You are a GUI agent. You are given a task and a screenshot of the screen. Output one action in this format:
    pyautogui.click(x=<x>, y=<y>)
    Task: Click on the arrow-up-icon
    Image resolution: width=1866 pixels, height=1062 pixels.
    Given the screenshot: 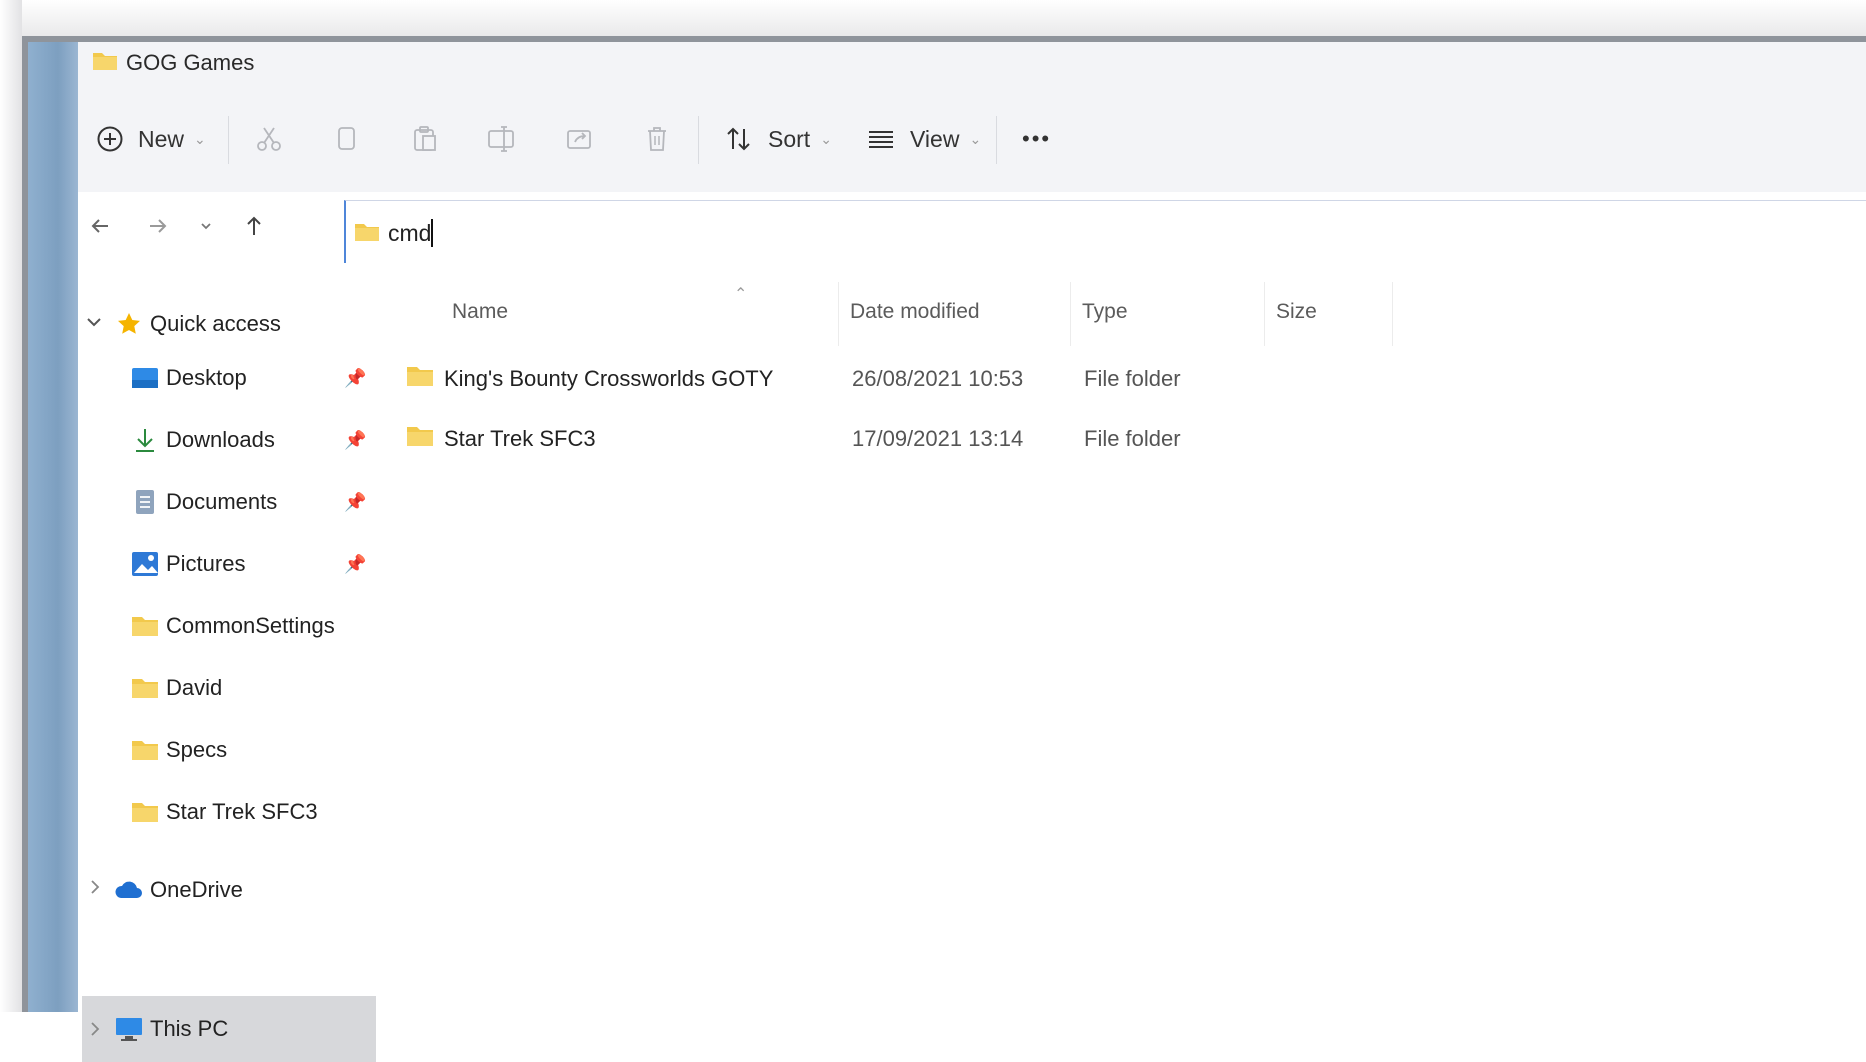 What is the action you would take?
    pyautogui.click(x=254, y=228)
    